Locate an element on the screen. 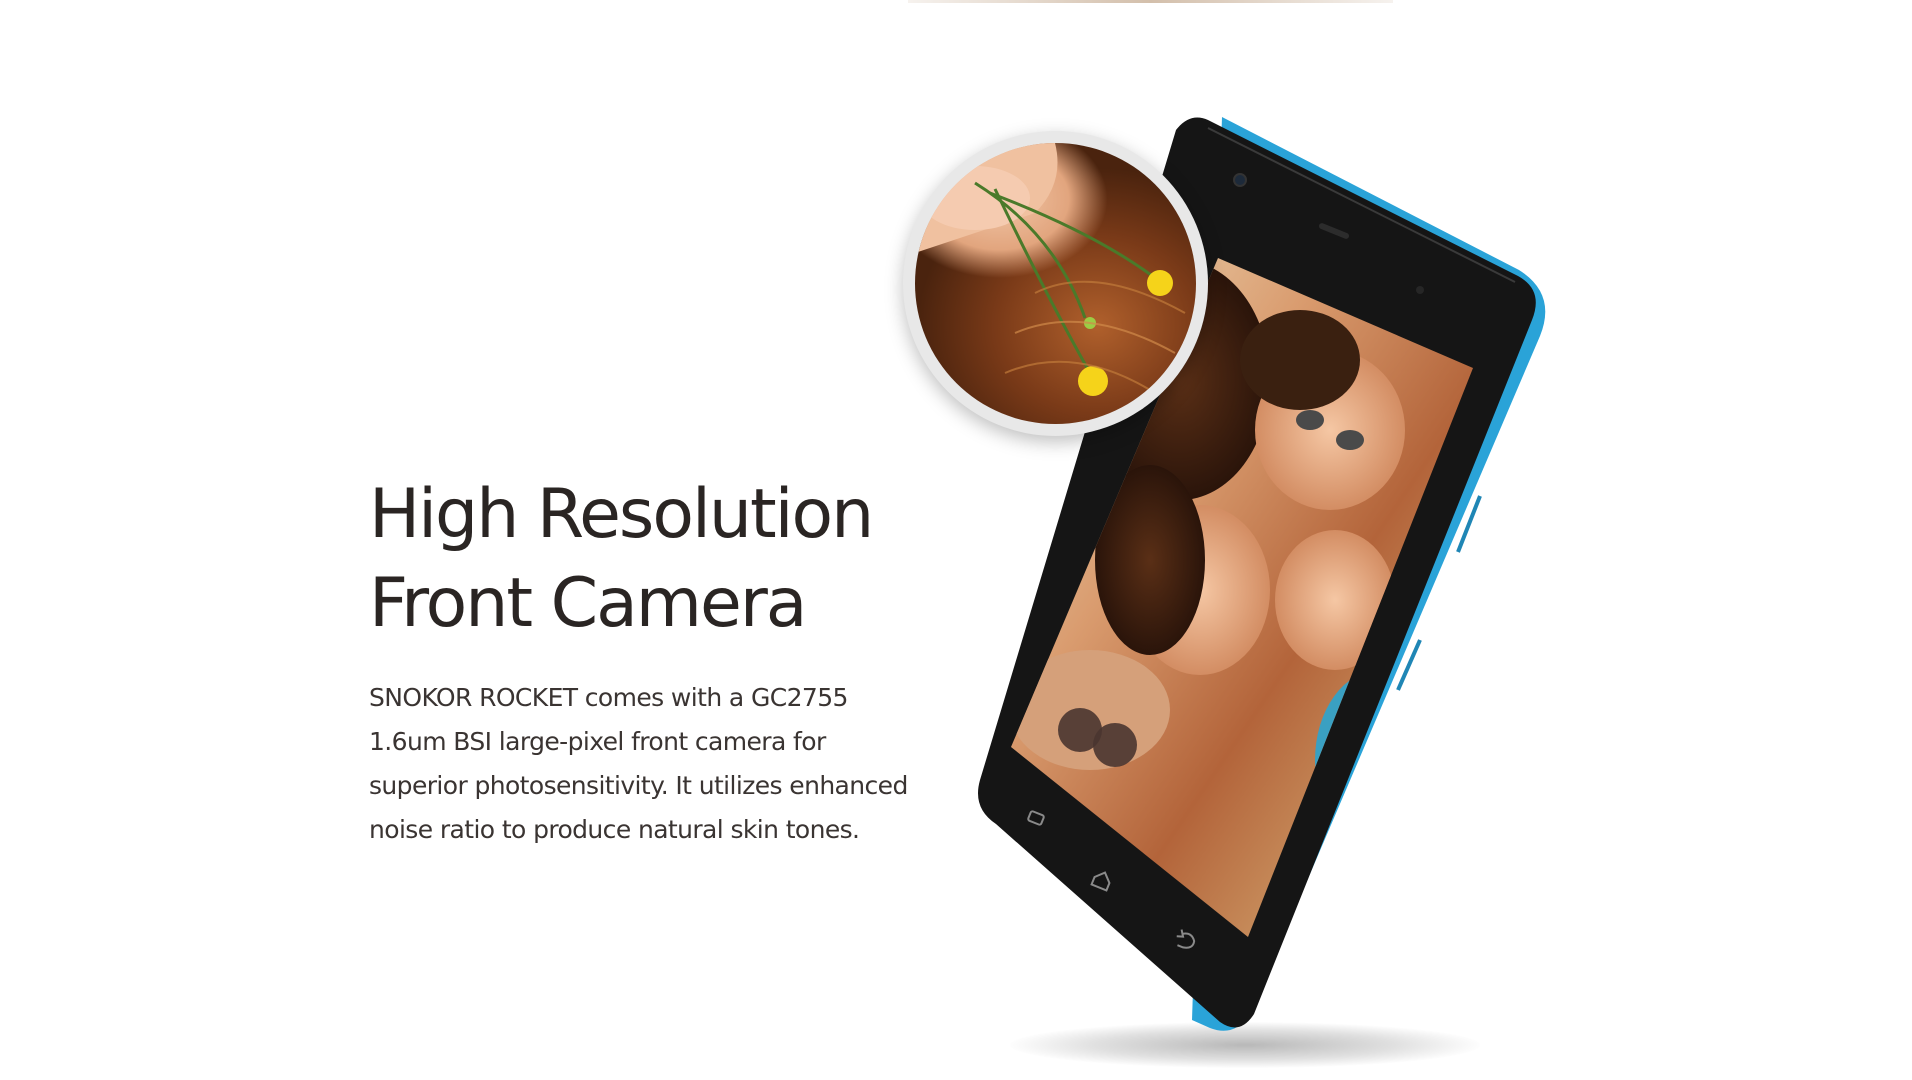  zoom-photo is located at coordinates (1055, 283).